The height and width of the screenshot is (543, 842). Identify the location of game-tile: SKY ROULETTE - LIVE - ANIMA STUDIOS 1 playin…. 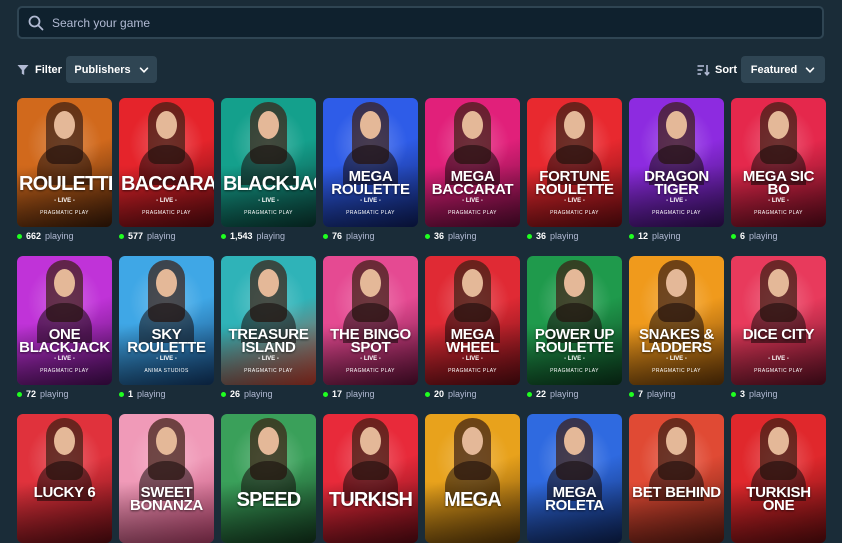
(166, 327).